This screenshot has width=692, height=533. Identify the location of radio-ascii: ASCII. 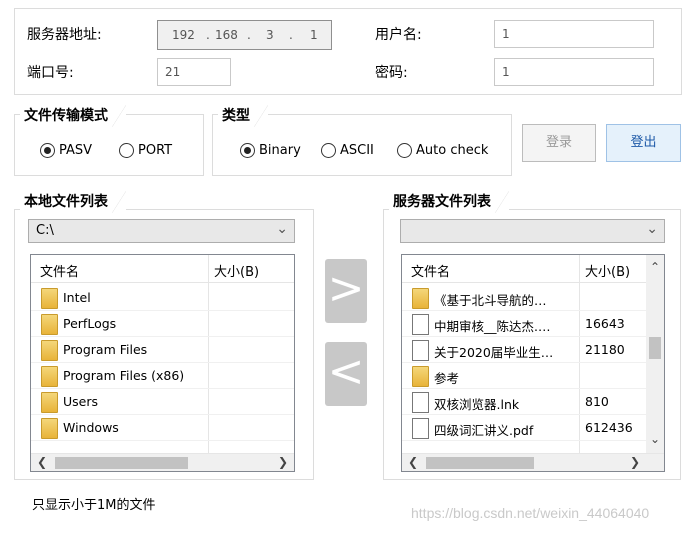
(347, 150).